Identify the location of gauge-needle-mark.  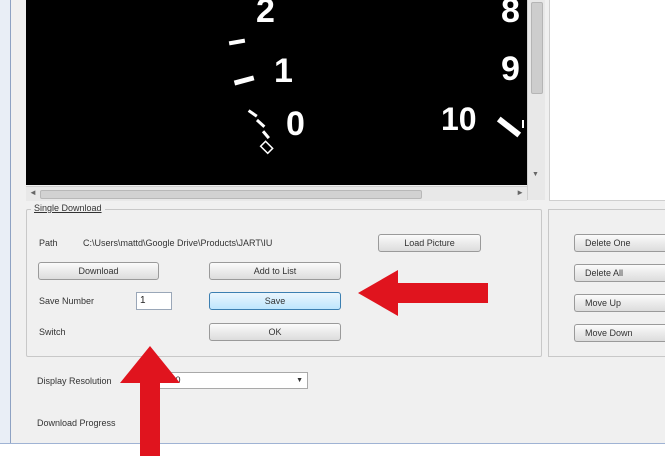
(509, 127).